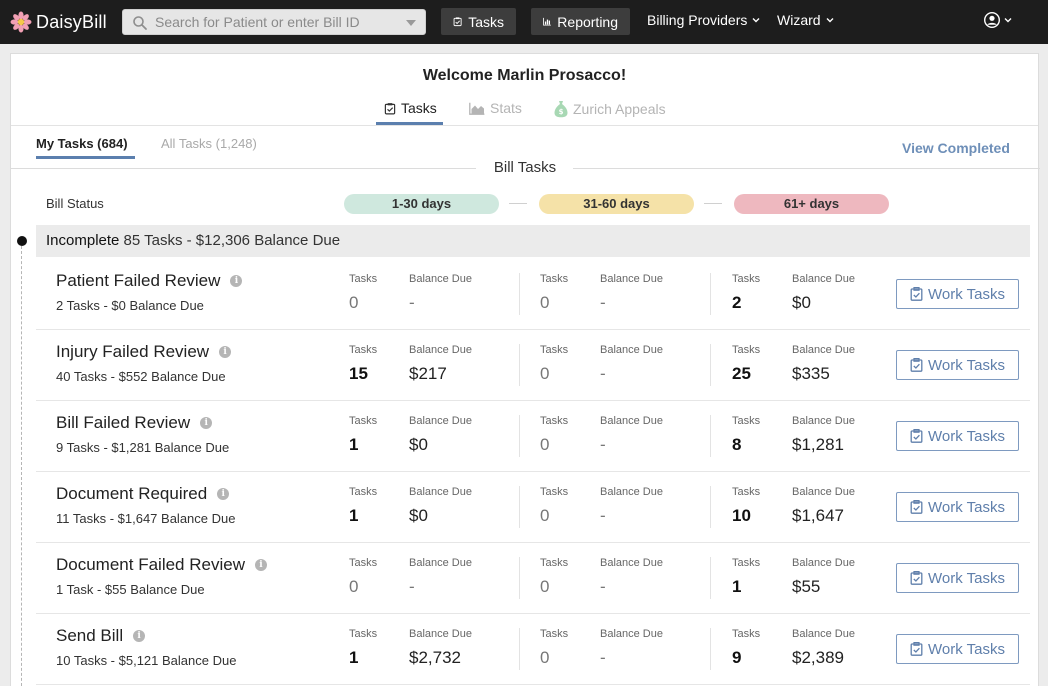 Image resolution: width=1048 pixels, height=686 pixels. Describe the element at coordinates (82, 143) in the screenshot. I see `subtab-my-tasks: My Tasks (684)` at that location.